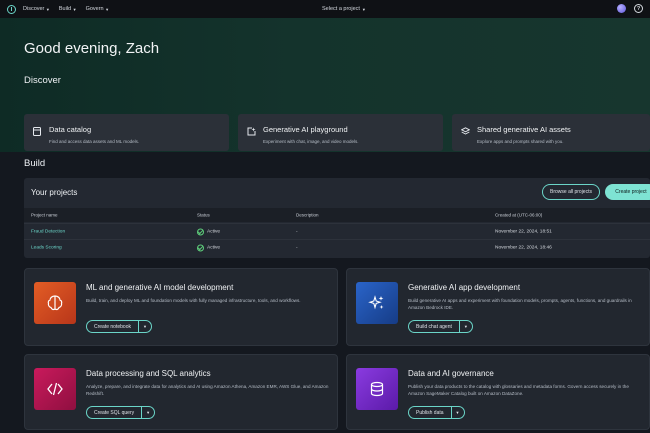 This screenshot has height=433, width=650. I want to click on playground-icon, so click(251, 131).